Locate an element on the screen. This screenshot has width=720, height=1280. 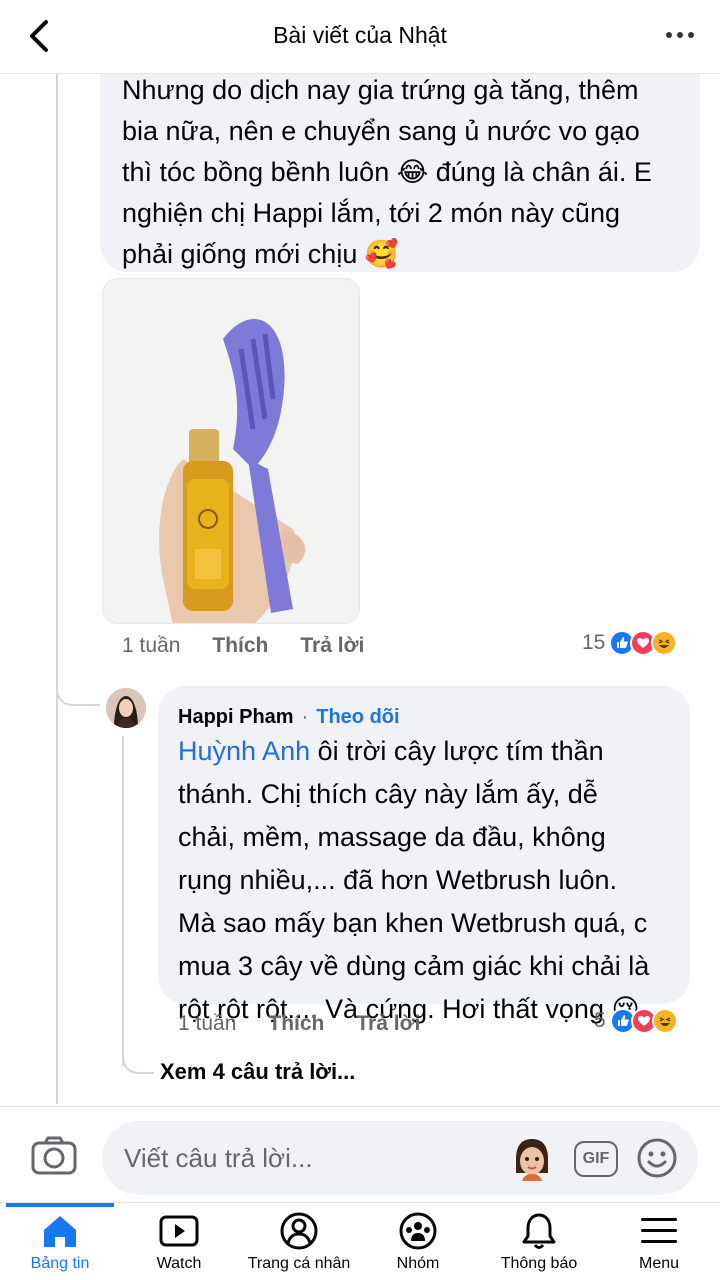
reply-line: Huỳnh Anh ôi trời cây lược tím thần is located at coordinates (424, 751).